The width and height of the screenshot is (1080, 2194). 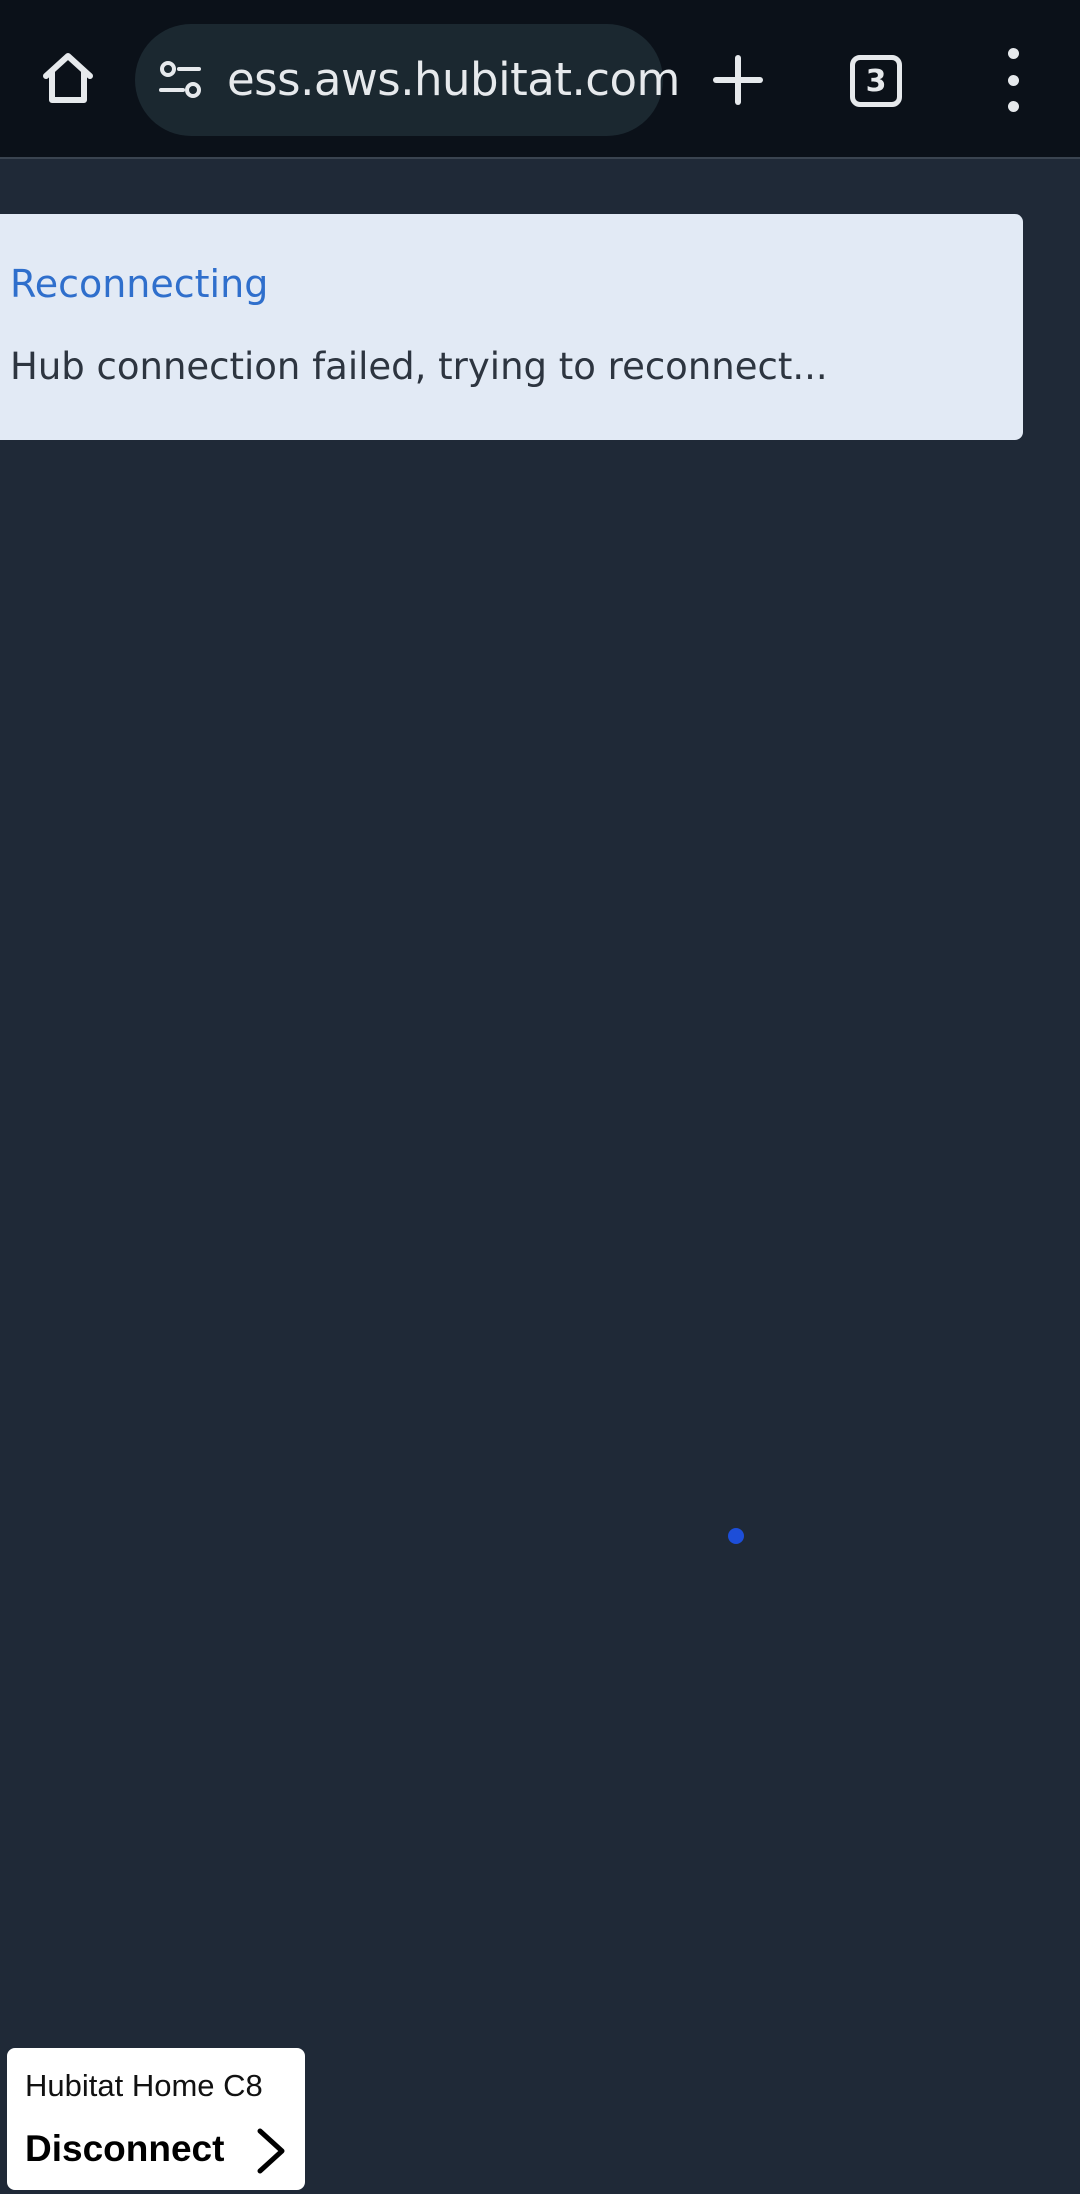 I want to click on home-button, so click(x=68, y=78).